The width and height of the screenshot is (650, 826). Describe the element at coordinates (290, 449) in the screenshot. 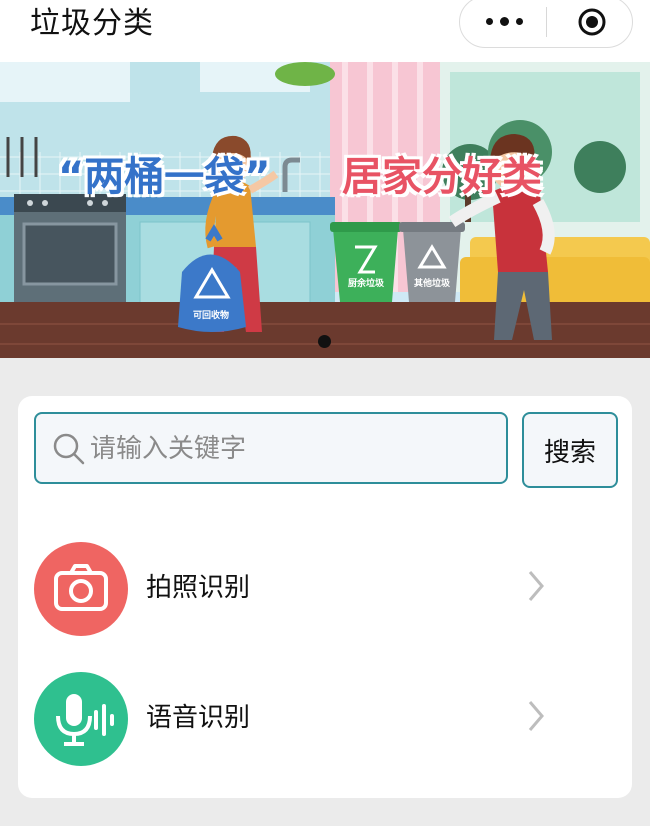

I see `search-input` at that location.